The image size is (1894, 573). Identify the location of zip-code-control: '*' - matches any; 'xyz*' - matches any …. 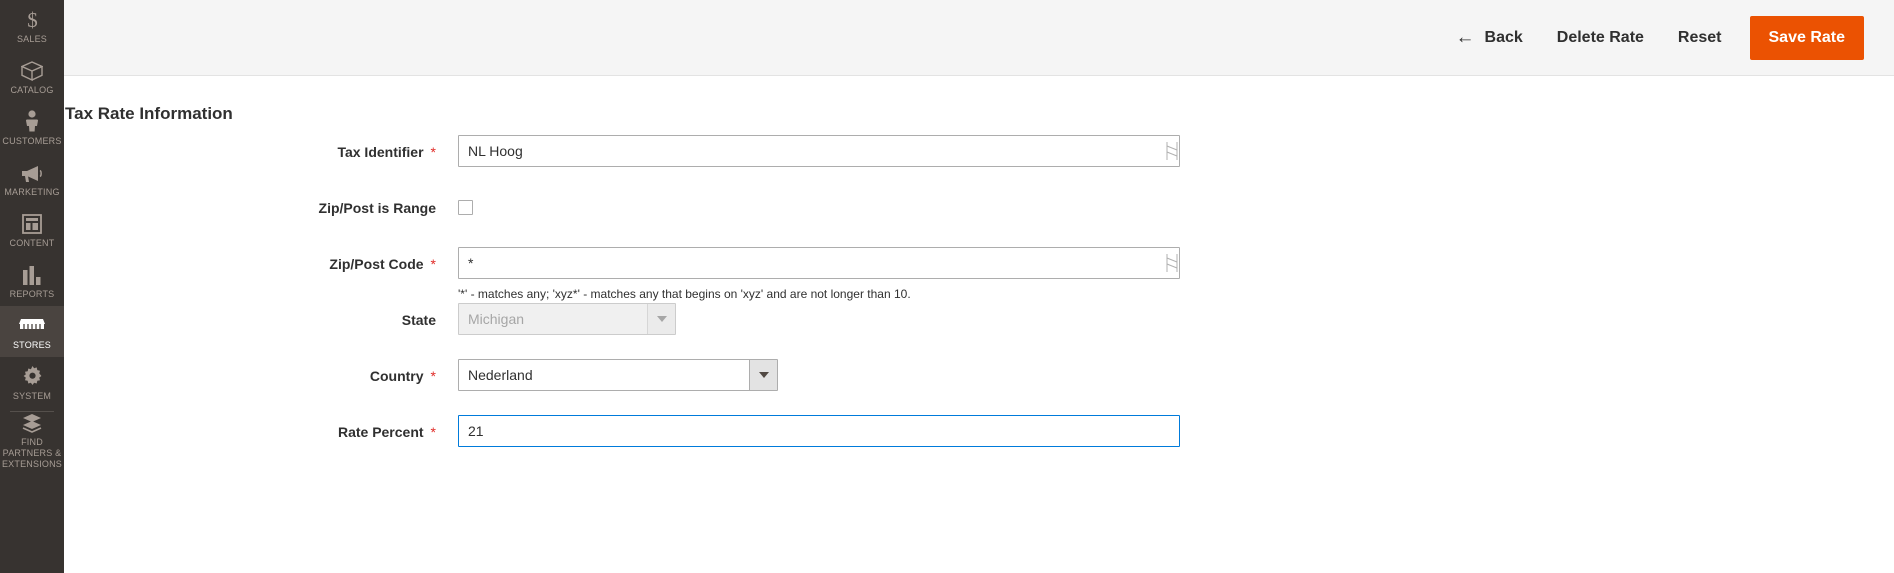
(1165, 274).